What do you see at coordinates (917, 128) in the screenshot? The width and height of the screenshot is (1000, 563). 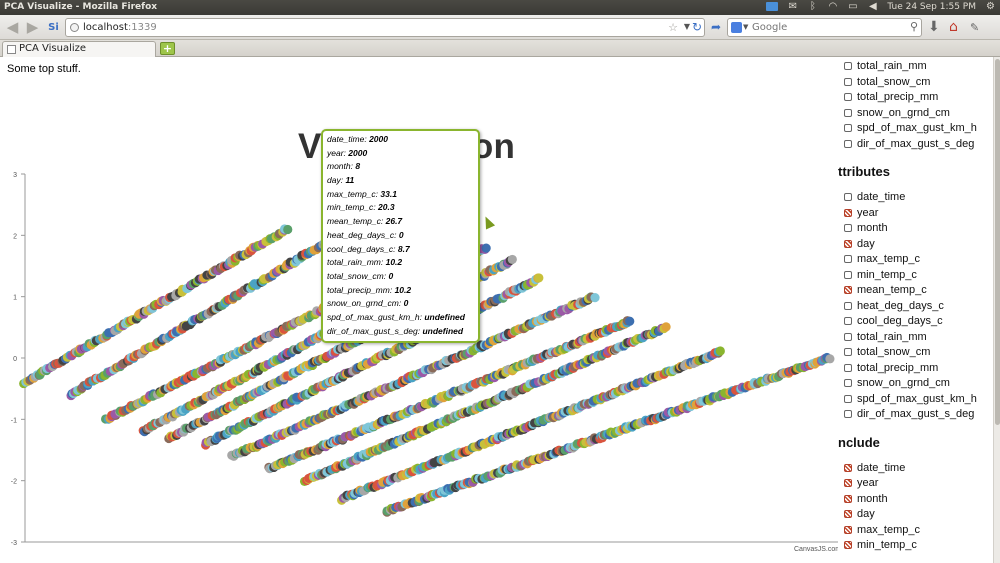 I see `checkbox-label: spd_of_max_gust_km_h` at bounding box center [917, 128].